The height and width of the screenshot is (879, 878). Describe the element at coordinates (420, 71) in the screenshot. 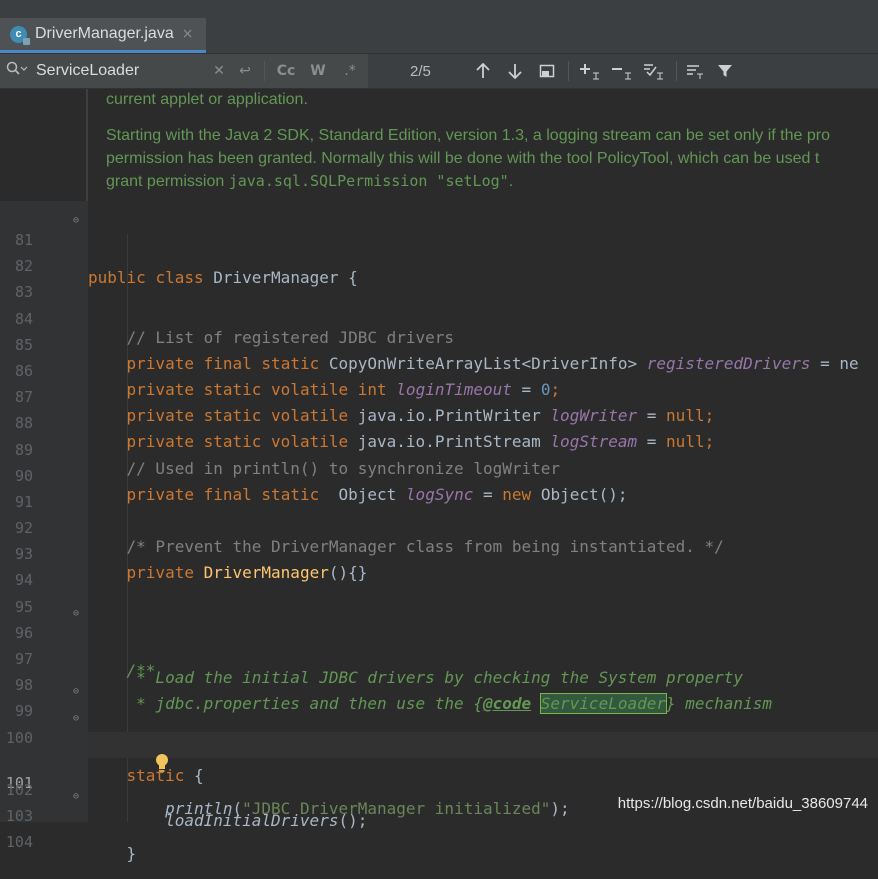

I see `match-count: 2/5` at that location.